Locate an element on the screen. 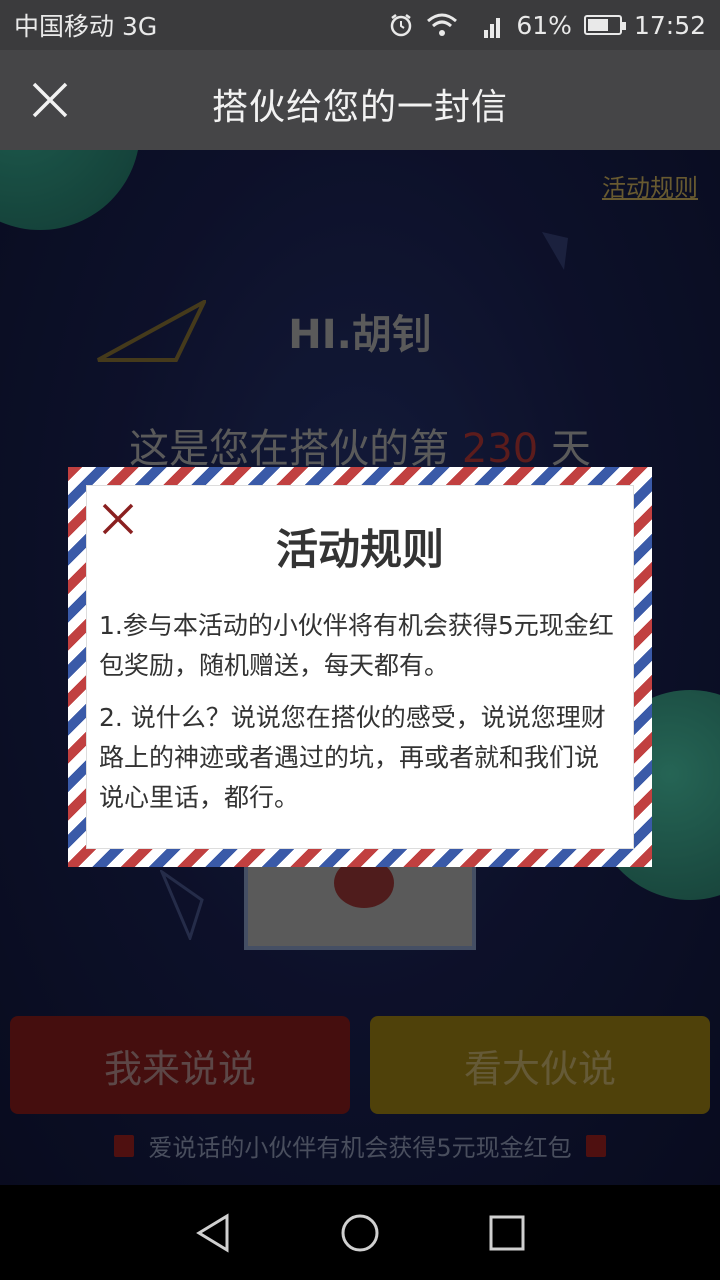 The width and height of the screenshot is (720, 1280). home-icon is located at coordinates (360, 1233).